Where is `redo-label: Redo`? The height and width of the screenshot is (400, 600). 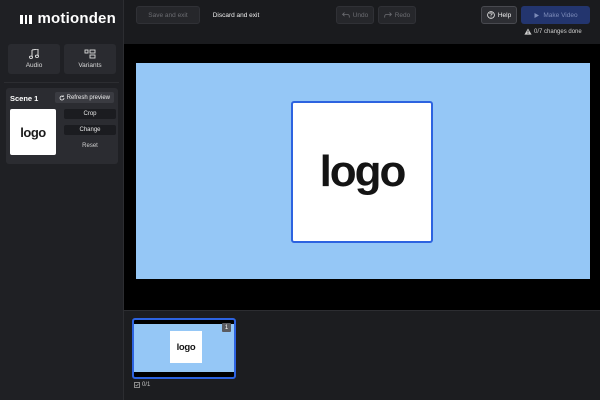 redo-label: Redo is located at coordinates (402, 15).